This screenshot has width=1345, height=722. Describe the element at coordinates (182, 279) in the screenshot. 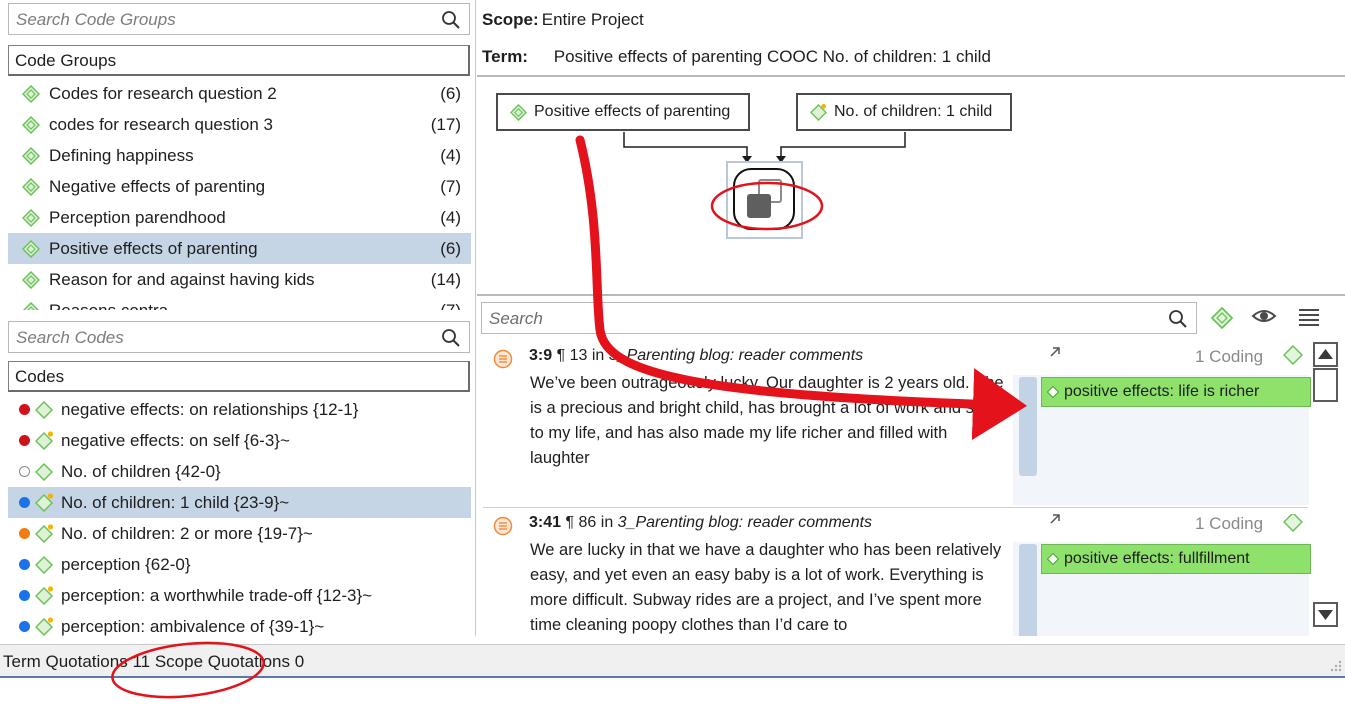

I see `code-group-label: Reason for and against having kids` at that location.